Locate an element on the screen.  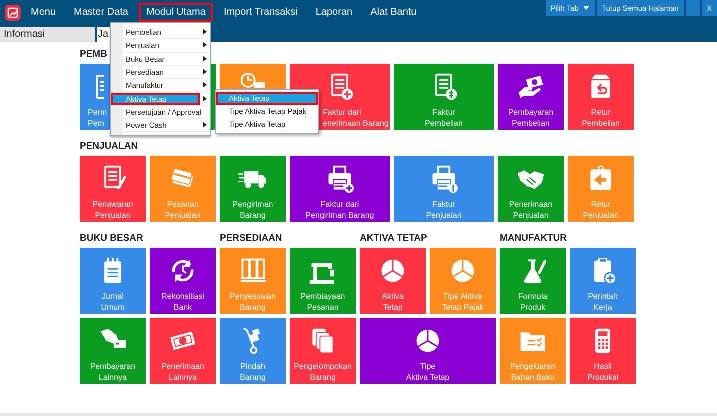
tile-label: Pengelompokan Barang is located at coordinates (323, 372).